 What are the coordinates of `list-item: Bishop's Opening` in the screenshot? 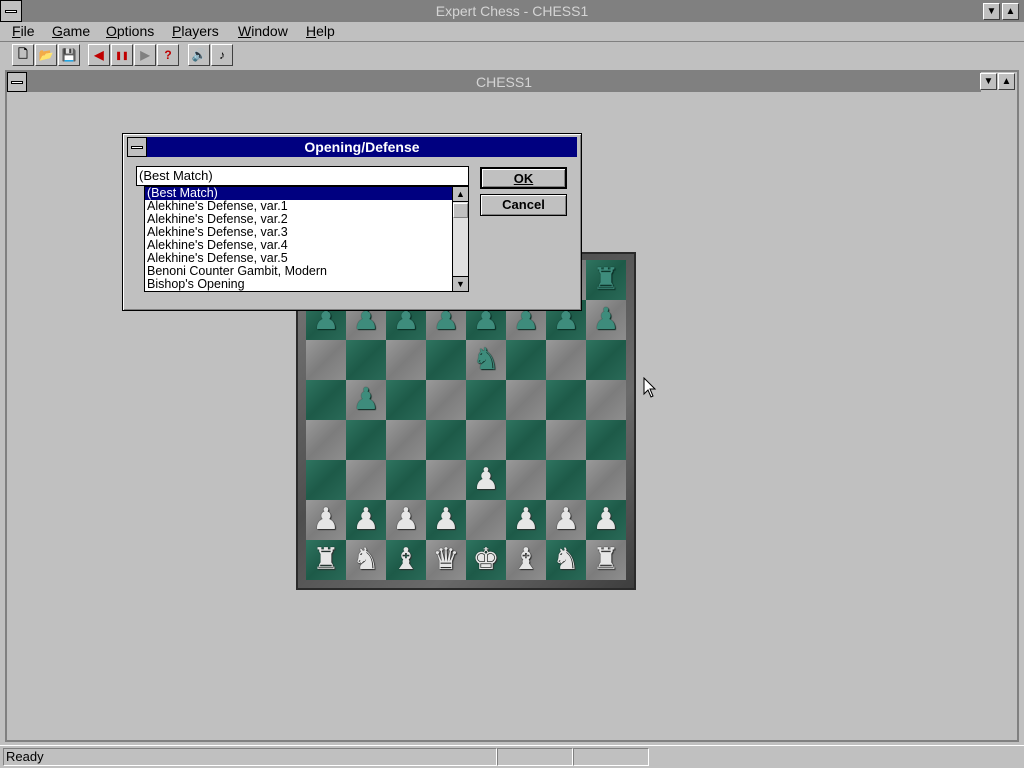 It's located at (298, 284).